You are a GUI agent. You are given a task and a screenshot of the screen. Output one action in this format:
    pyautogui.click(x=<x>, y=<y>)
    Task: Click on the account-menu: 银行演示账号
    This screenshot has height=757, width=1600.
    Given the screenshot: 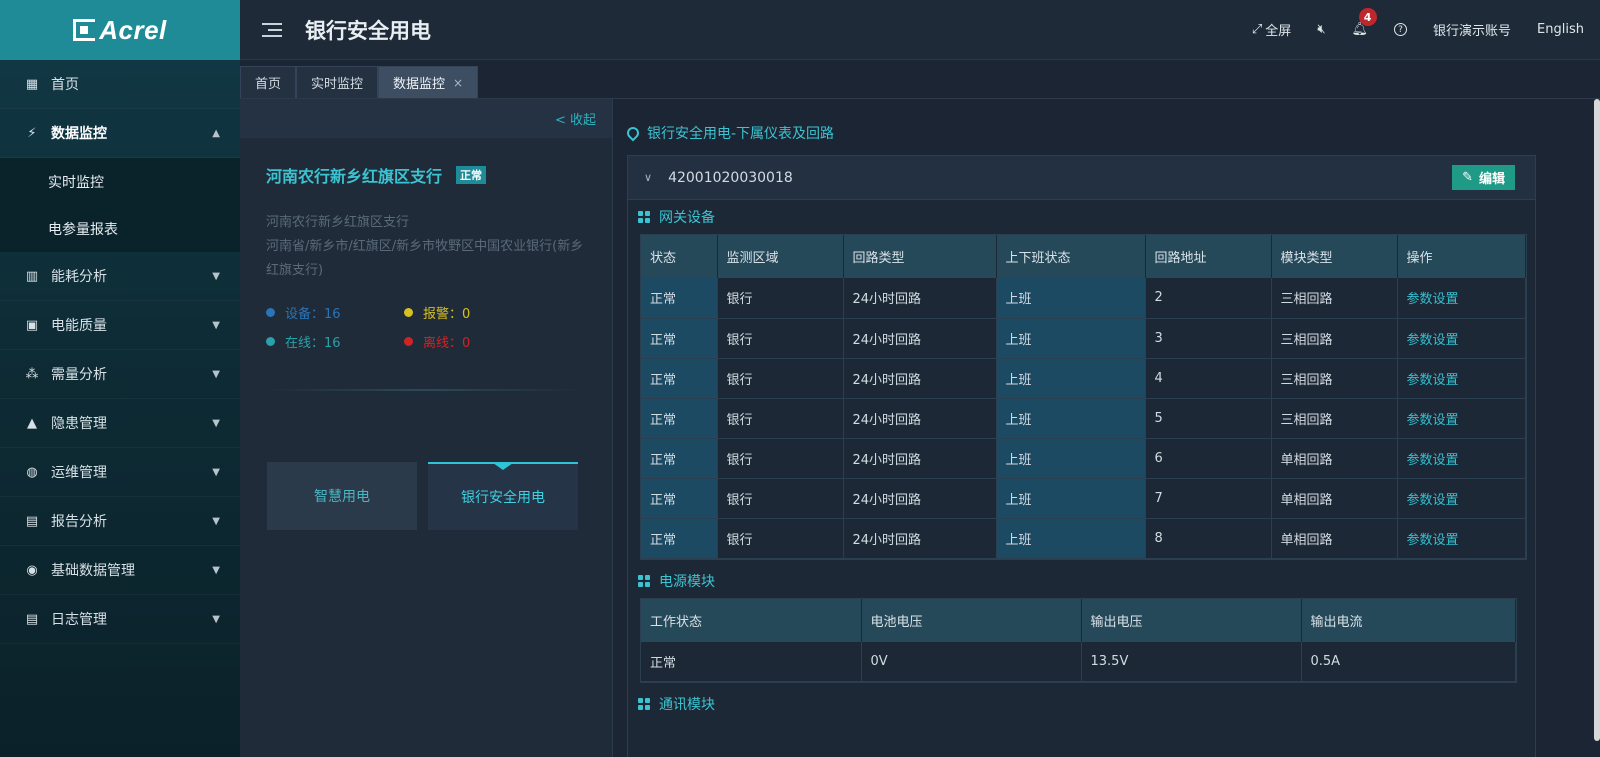 What is the action you would take?
    pyautogui.click(x=1472, y=29)
    